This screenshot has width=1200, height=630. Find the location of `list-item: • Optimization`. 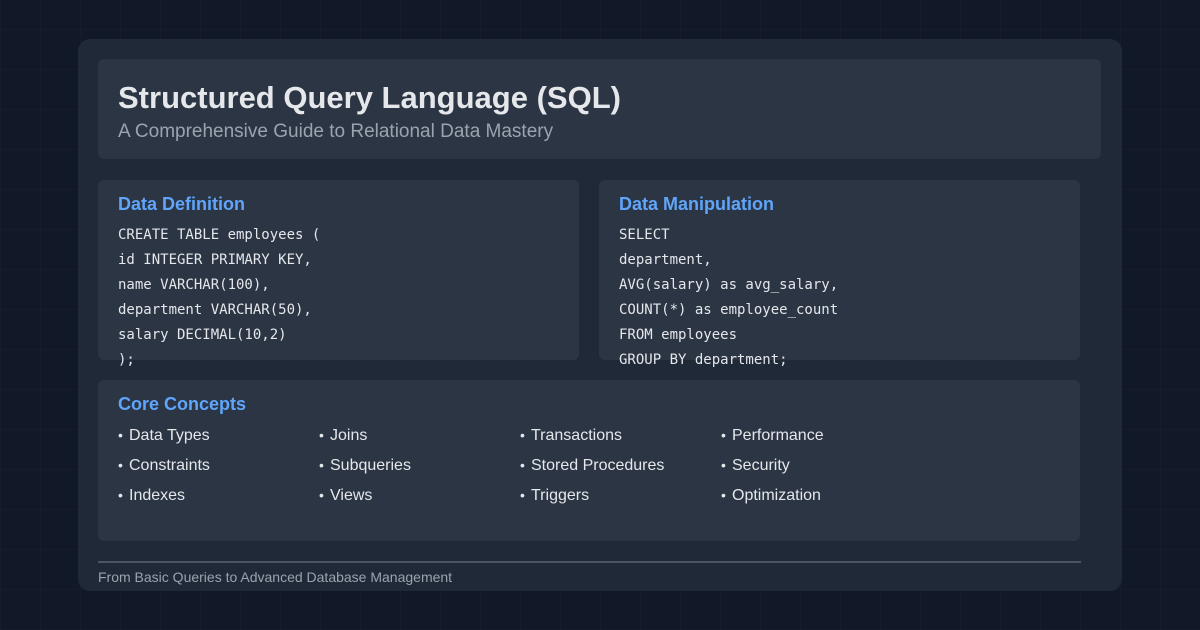

list-item: • Optimization is located at coordinates (821, 495).